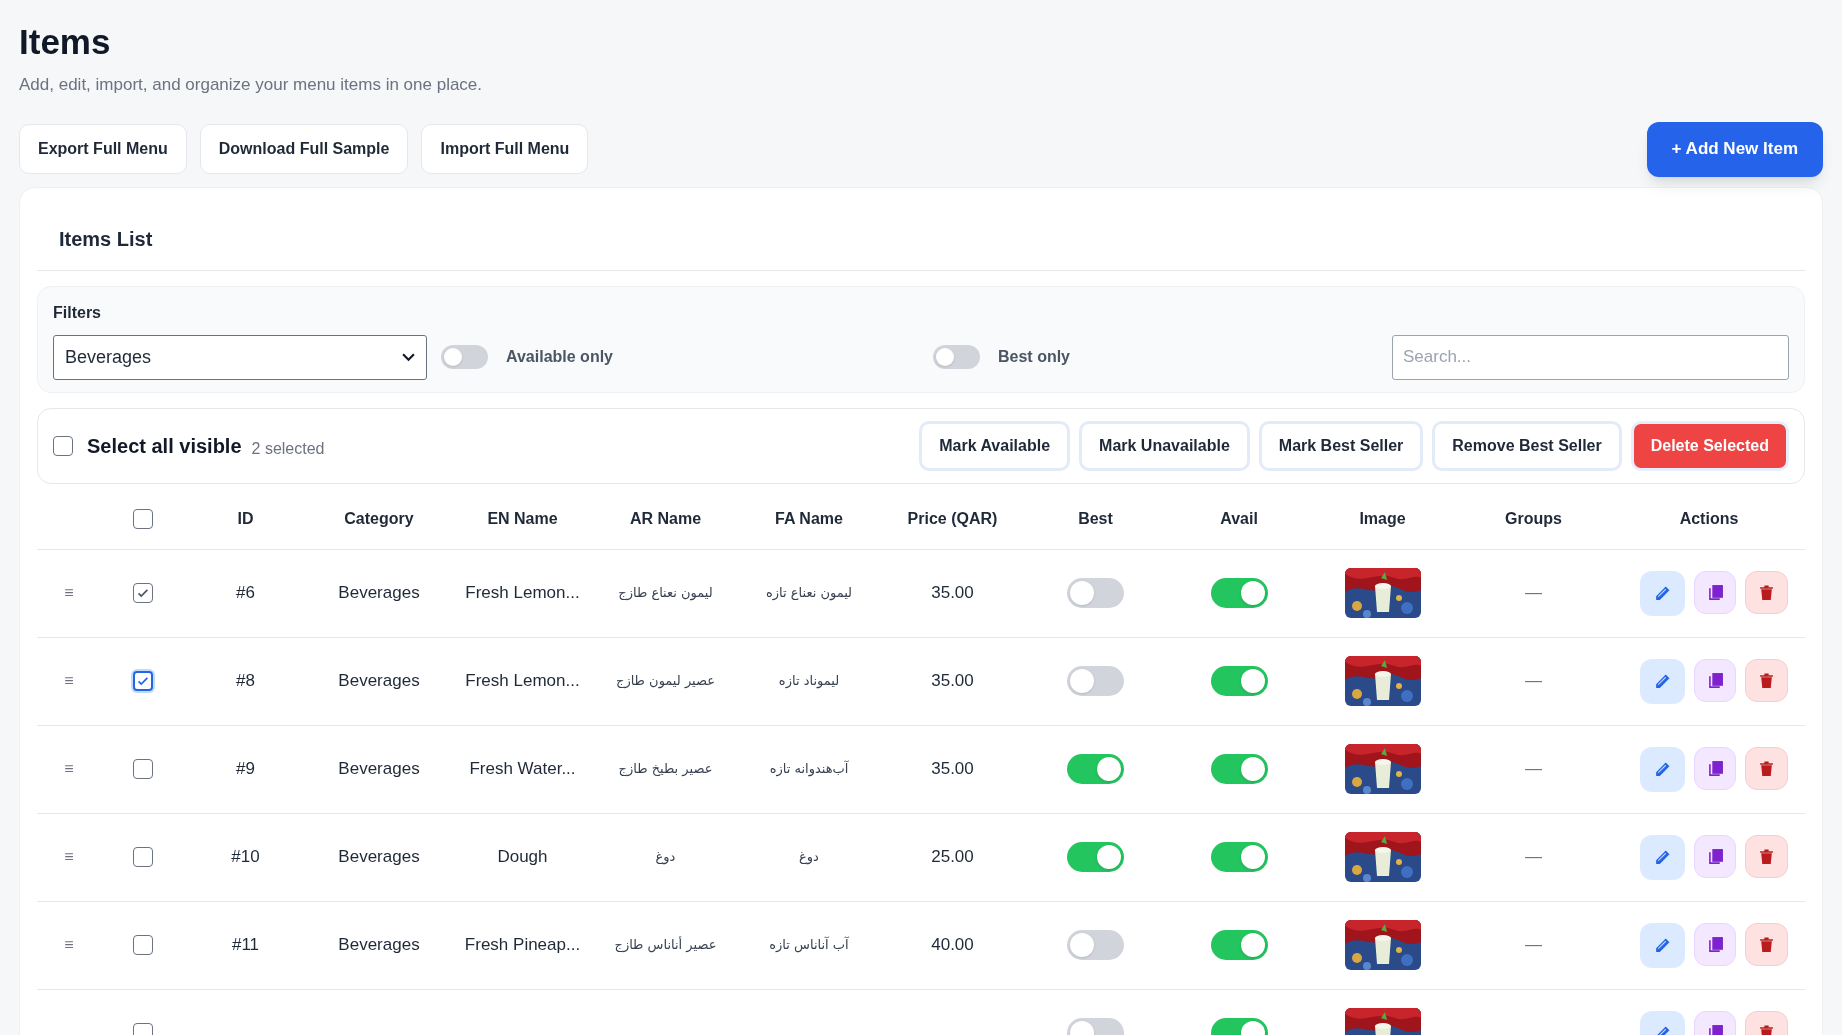 This screenshot has width=1842, height=1035. I want to click on toolbar-button: Download Full Sample, so click(304, 149).